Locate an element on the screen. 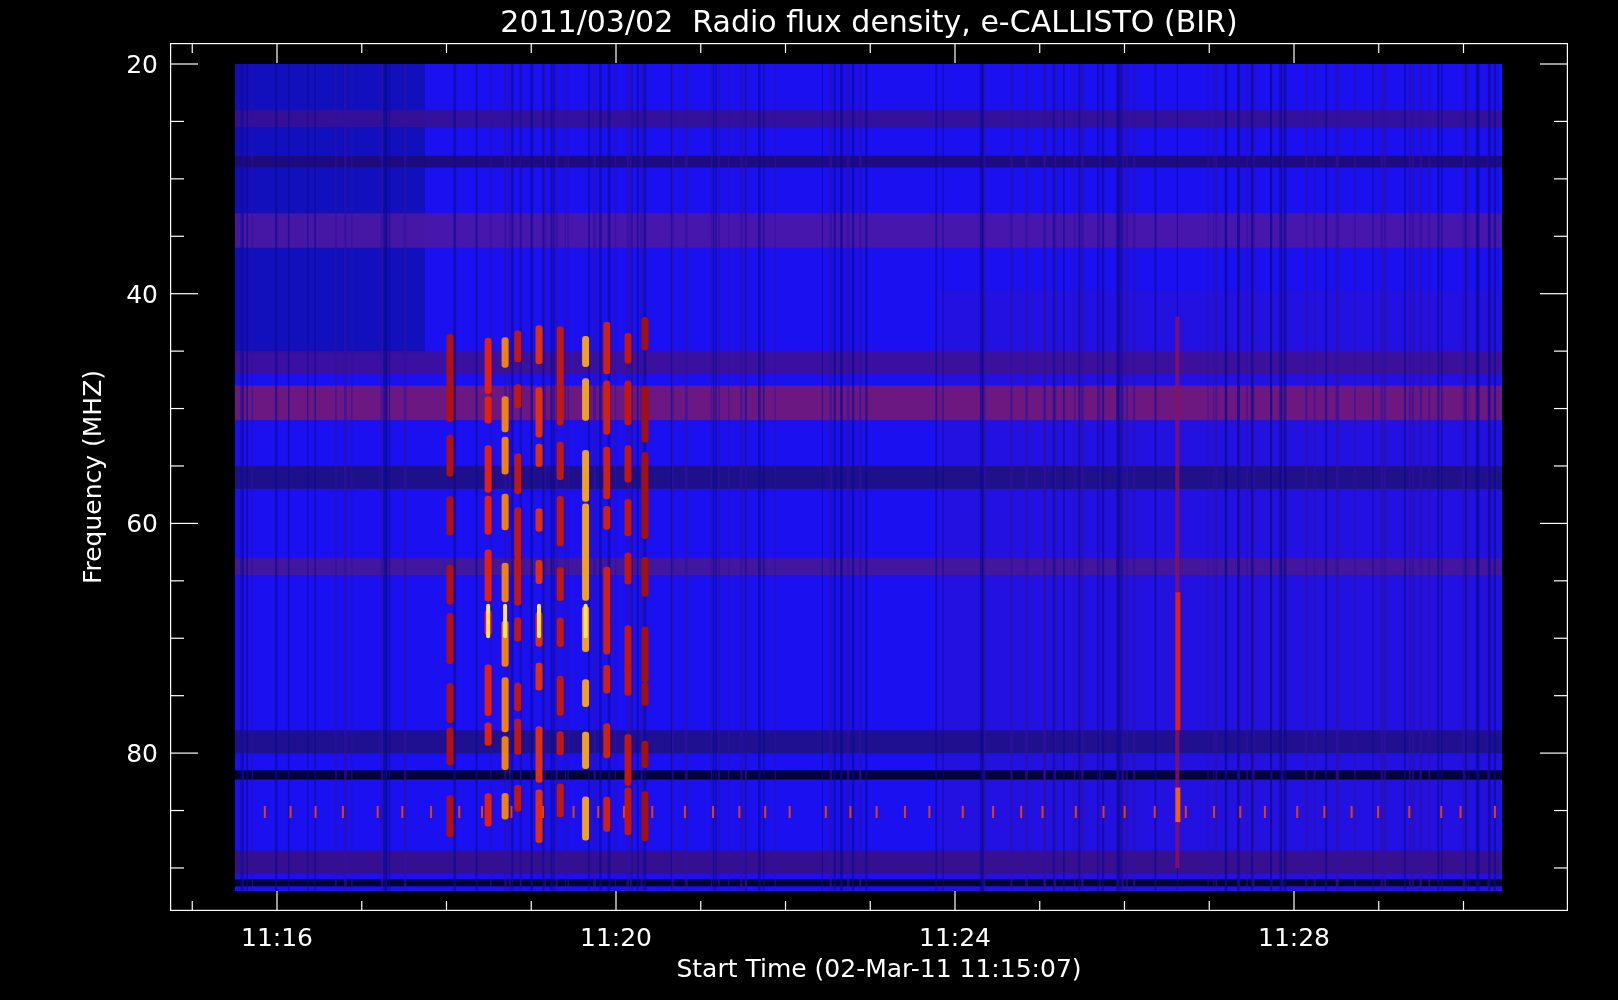 This screenshot has height=1000, width=1618. chart-title: 2011/03/02 Radio flux density, e-CALLISTO (BIR) is located at coordinates (869, 21).